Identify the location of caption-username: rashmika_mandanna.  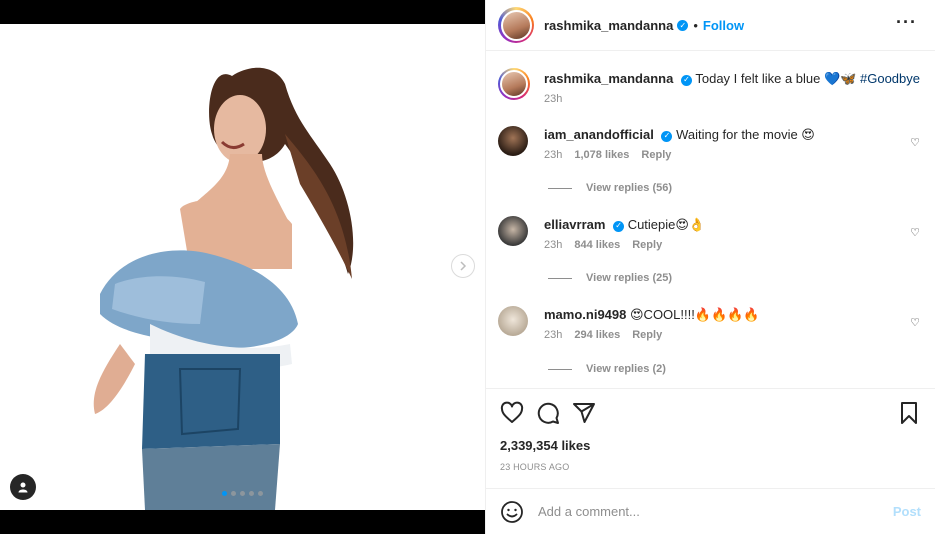
(608, 78).